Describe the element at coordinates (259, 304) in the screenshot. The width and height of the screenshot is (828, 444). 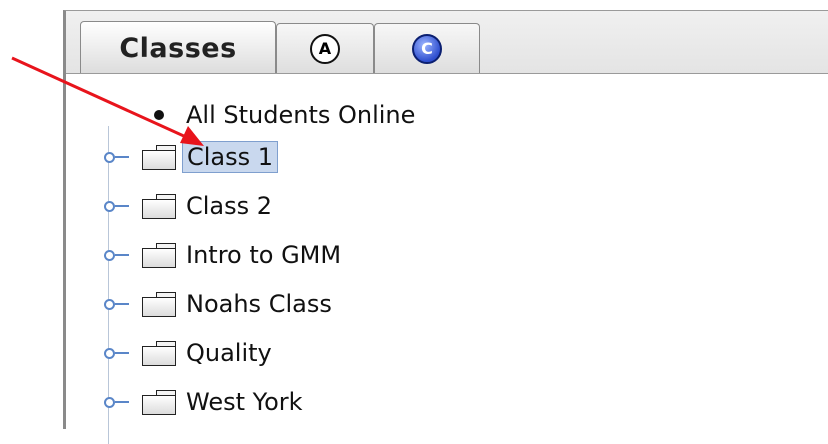
I see `tree-item-label: Noahs Class` at that location.